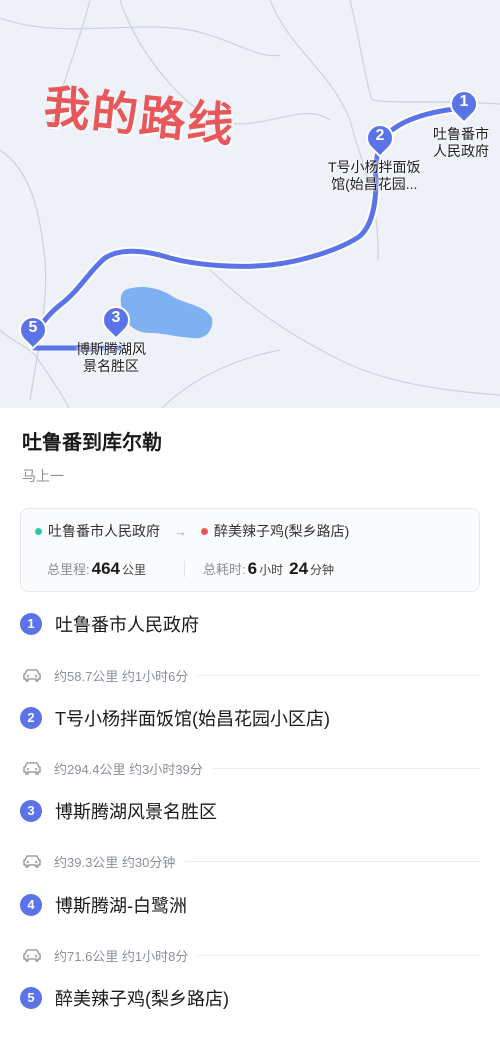  I want to click on stop-item-3: 3 博斯腾湖风景名胜区, so click(118, 811).